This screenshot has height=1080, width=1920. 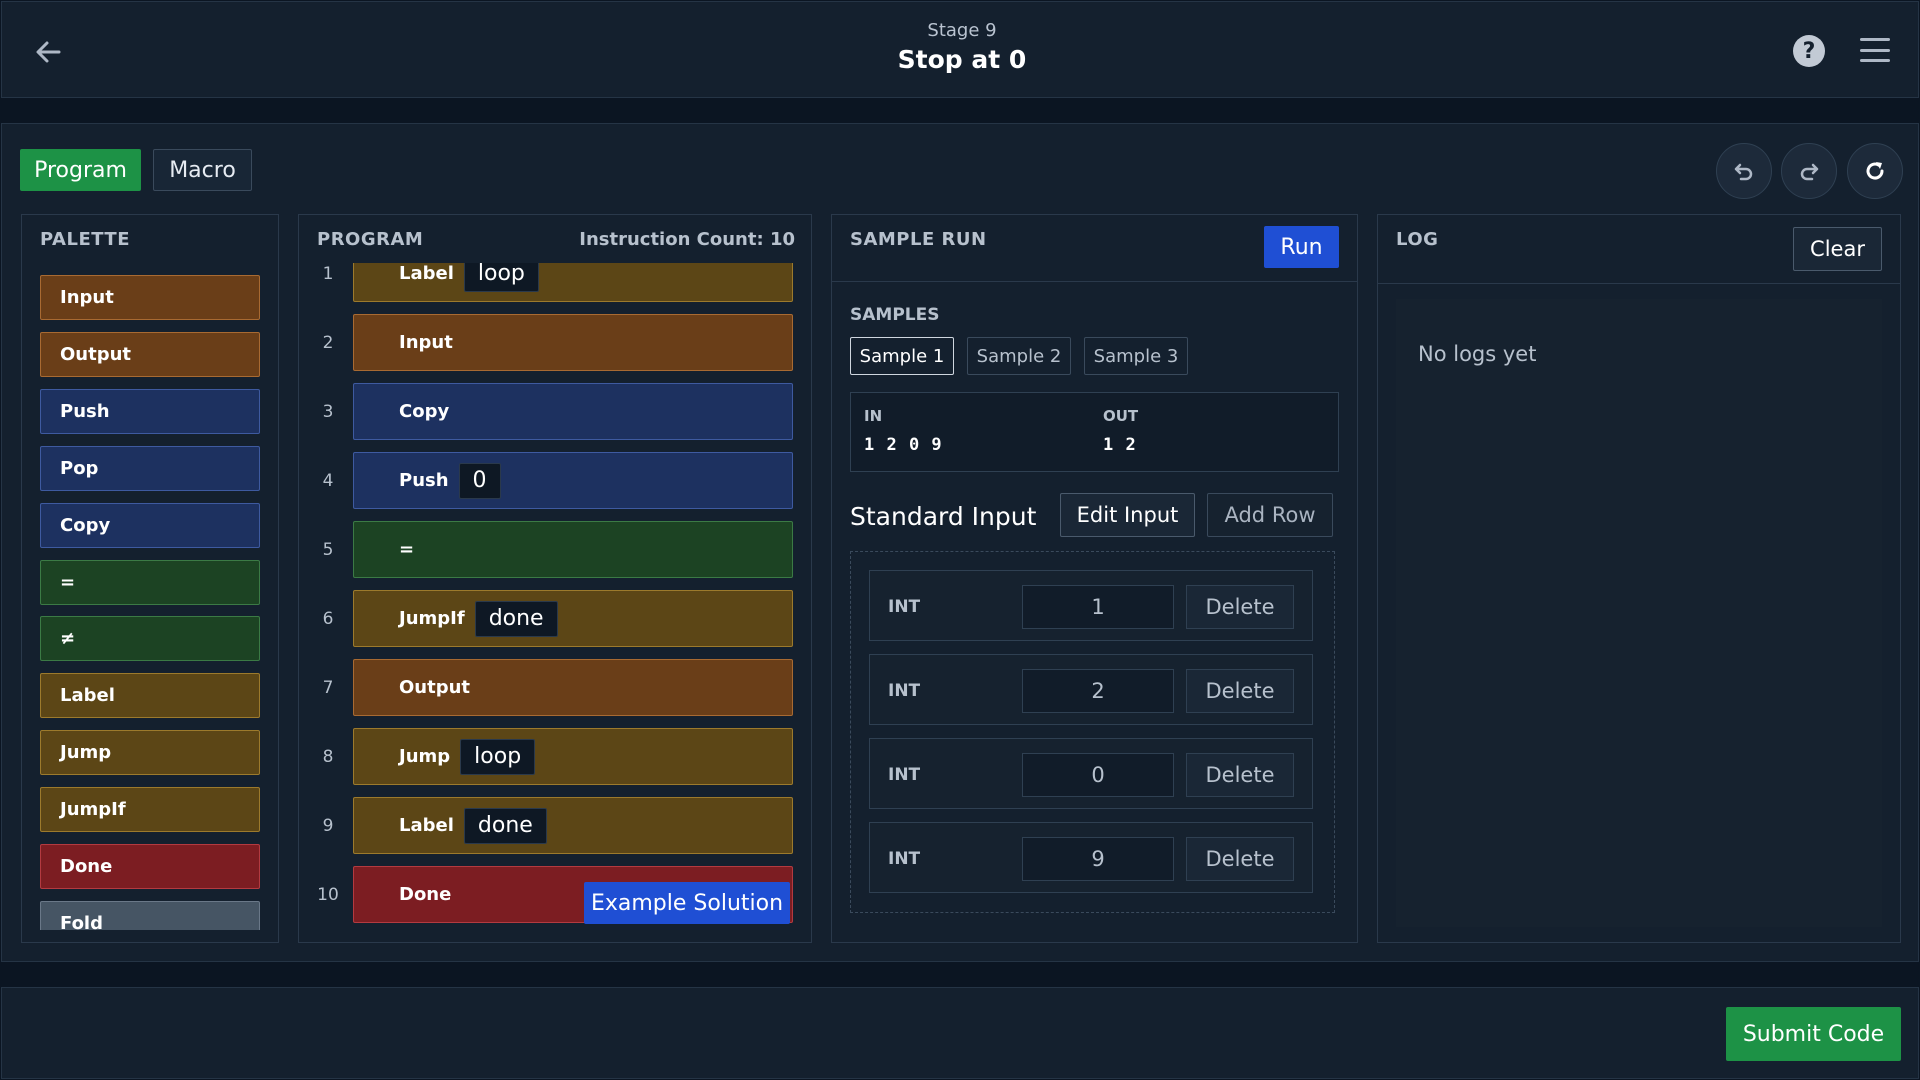 I want to click on instruction-name: Copy, so click(x=424, y=411).